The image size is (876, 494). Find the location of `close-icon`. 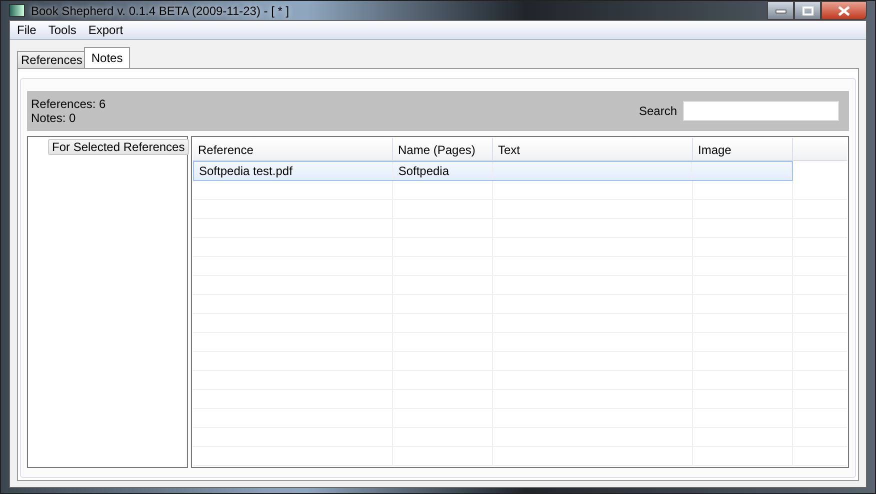

close-icon is located at coordinates (844, 11).